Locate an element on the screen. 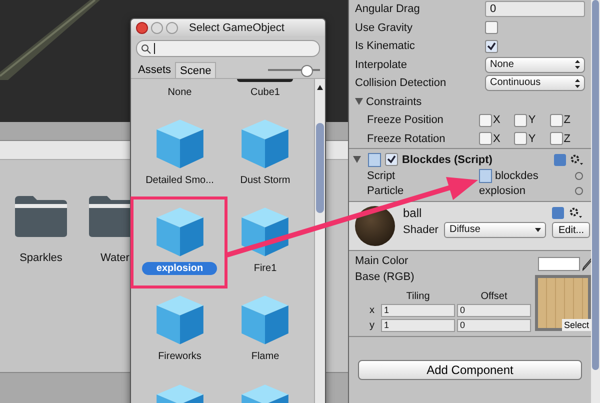 The width and height of the screenshot is (600, 403). field-label: Angular Drag is located at coordinates (388, 9).